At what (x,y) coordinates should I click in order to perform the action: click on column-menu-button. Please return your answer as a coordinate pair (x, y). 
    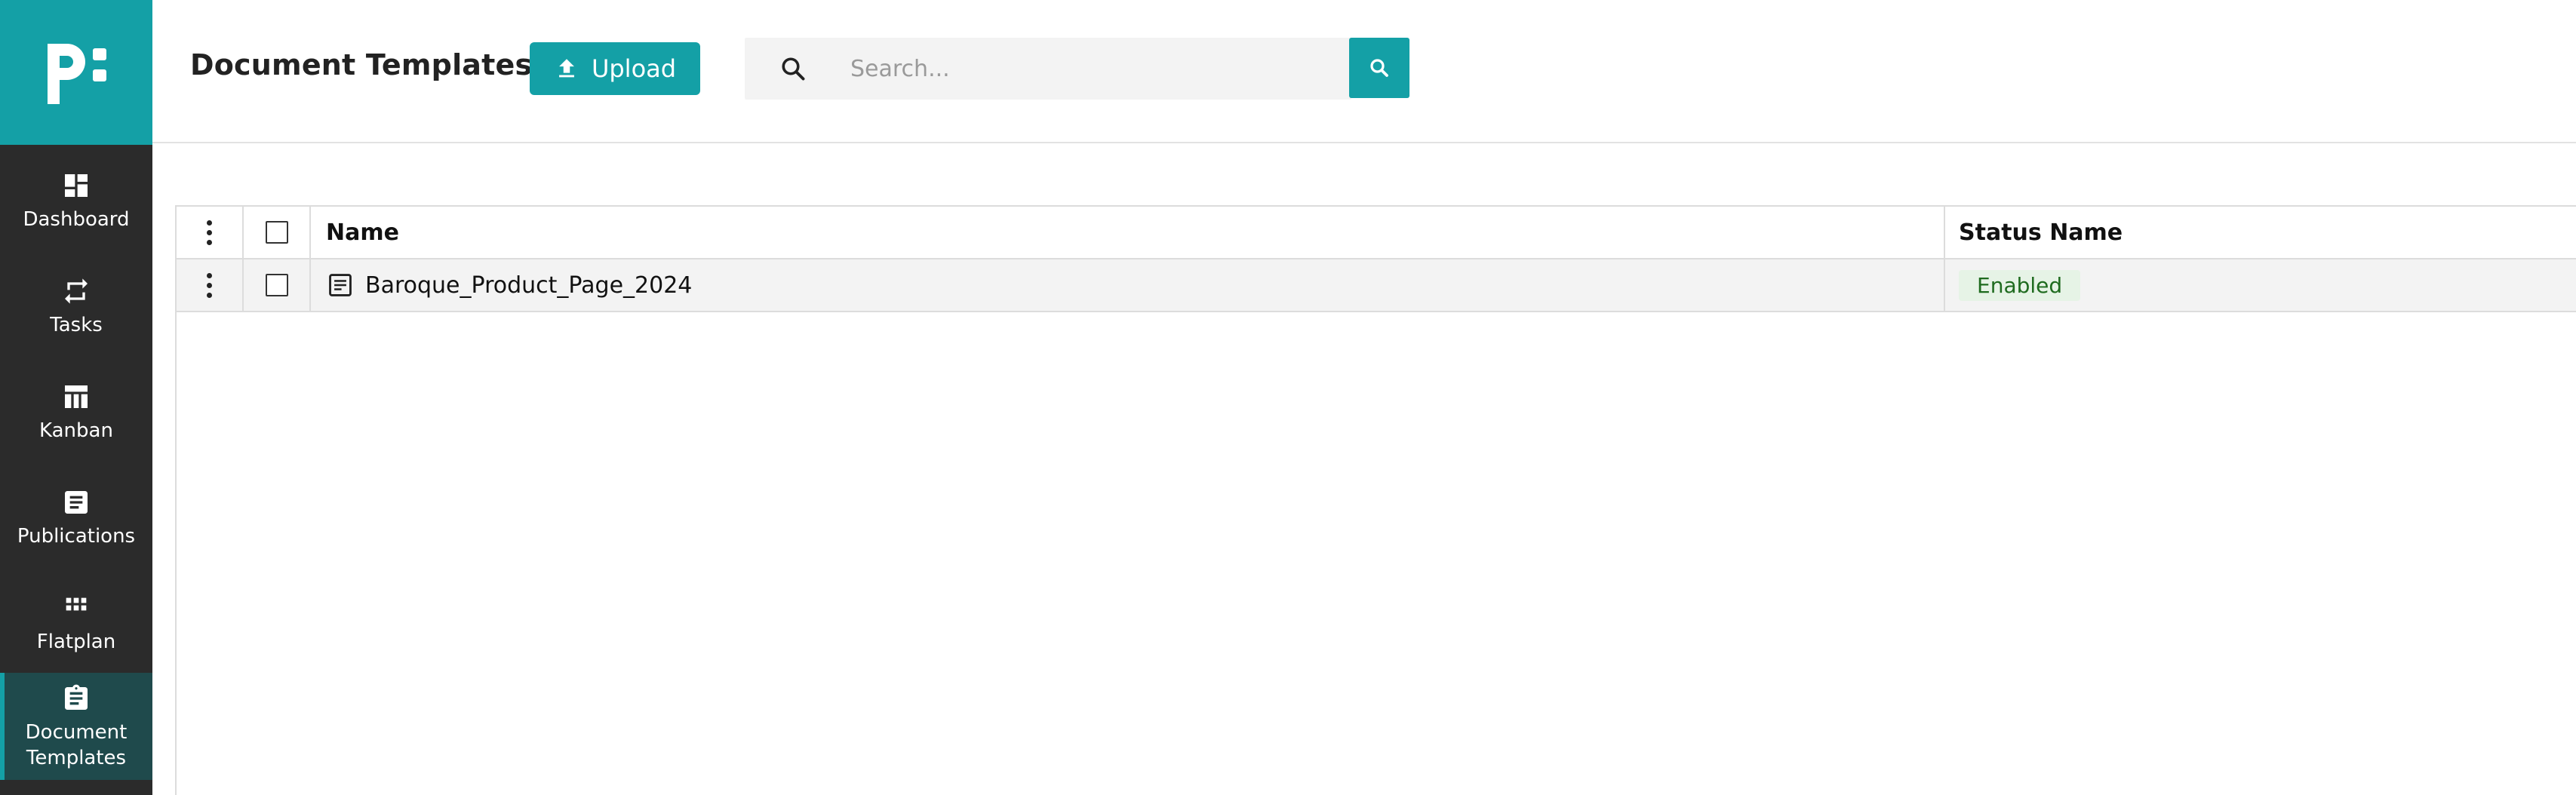
    Looking at the image, I should click on (210, 232).